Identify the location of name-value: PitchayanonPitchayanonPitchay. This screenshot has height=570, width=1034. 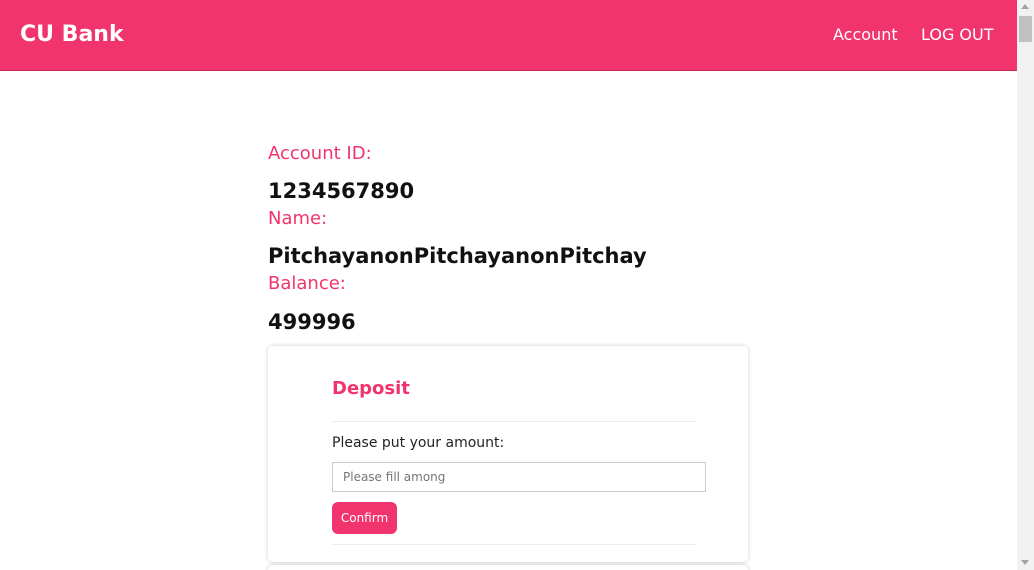
(457, 256).